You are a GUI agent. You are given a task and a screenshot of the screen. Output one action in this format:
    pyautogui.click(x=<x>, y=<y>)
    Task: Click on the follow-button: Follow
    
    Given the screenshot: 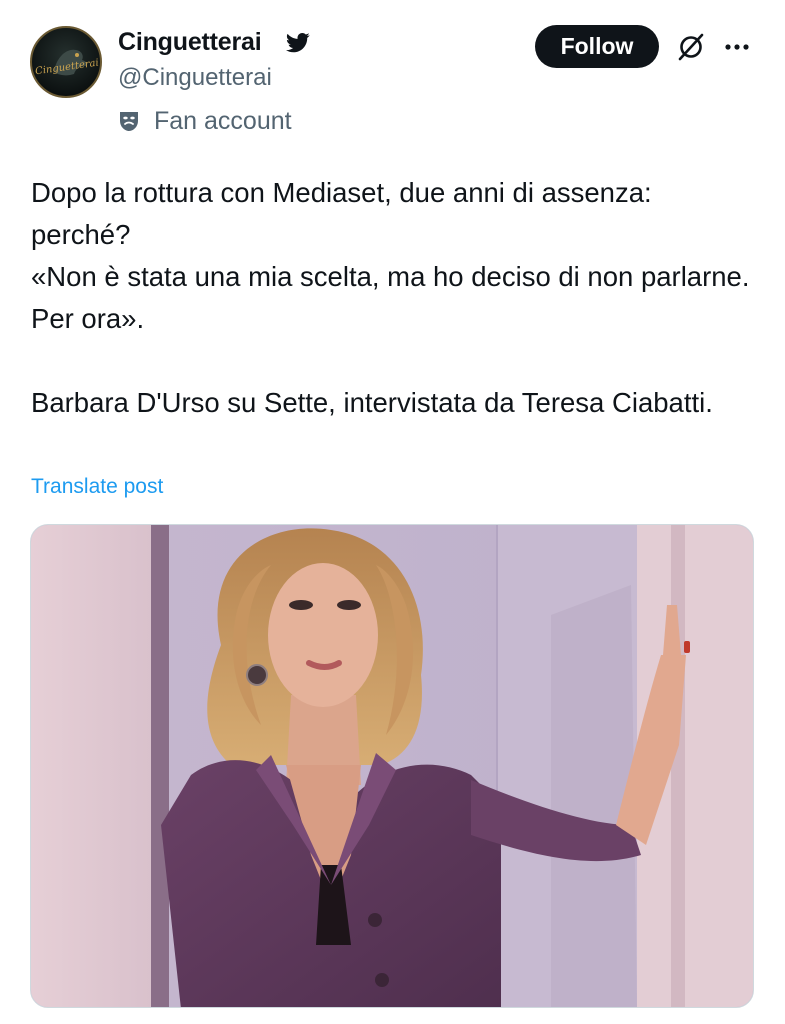 What is the action you would take?
    pyautogui.click(x=597, y=46)
    